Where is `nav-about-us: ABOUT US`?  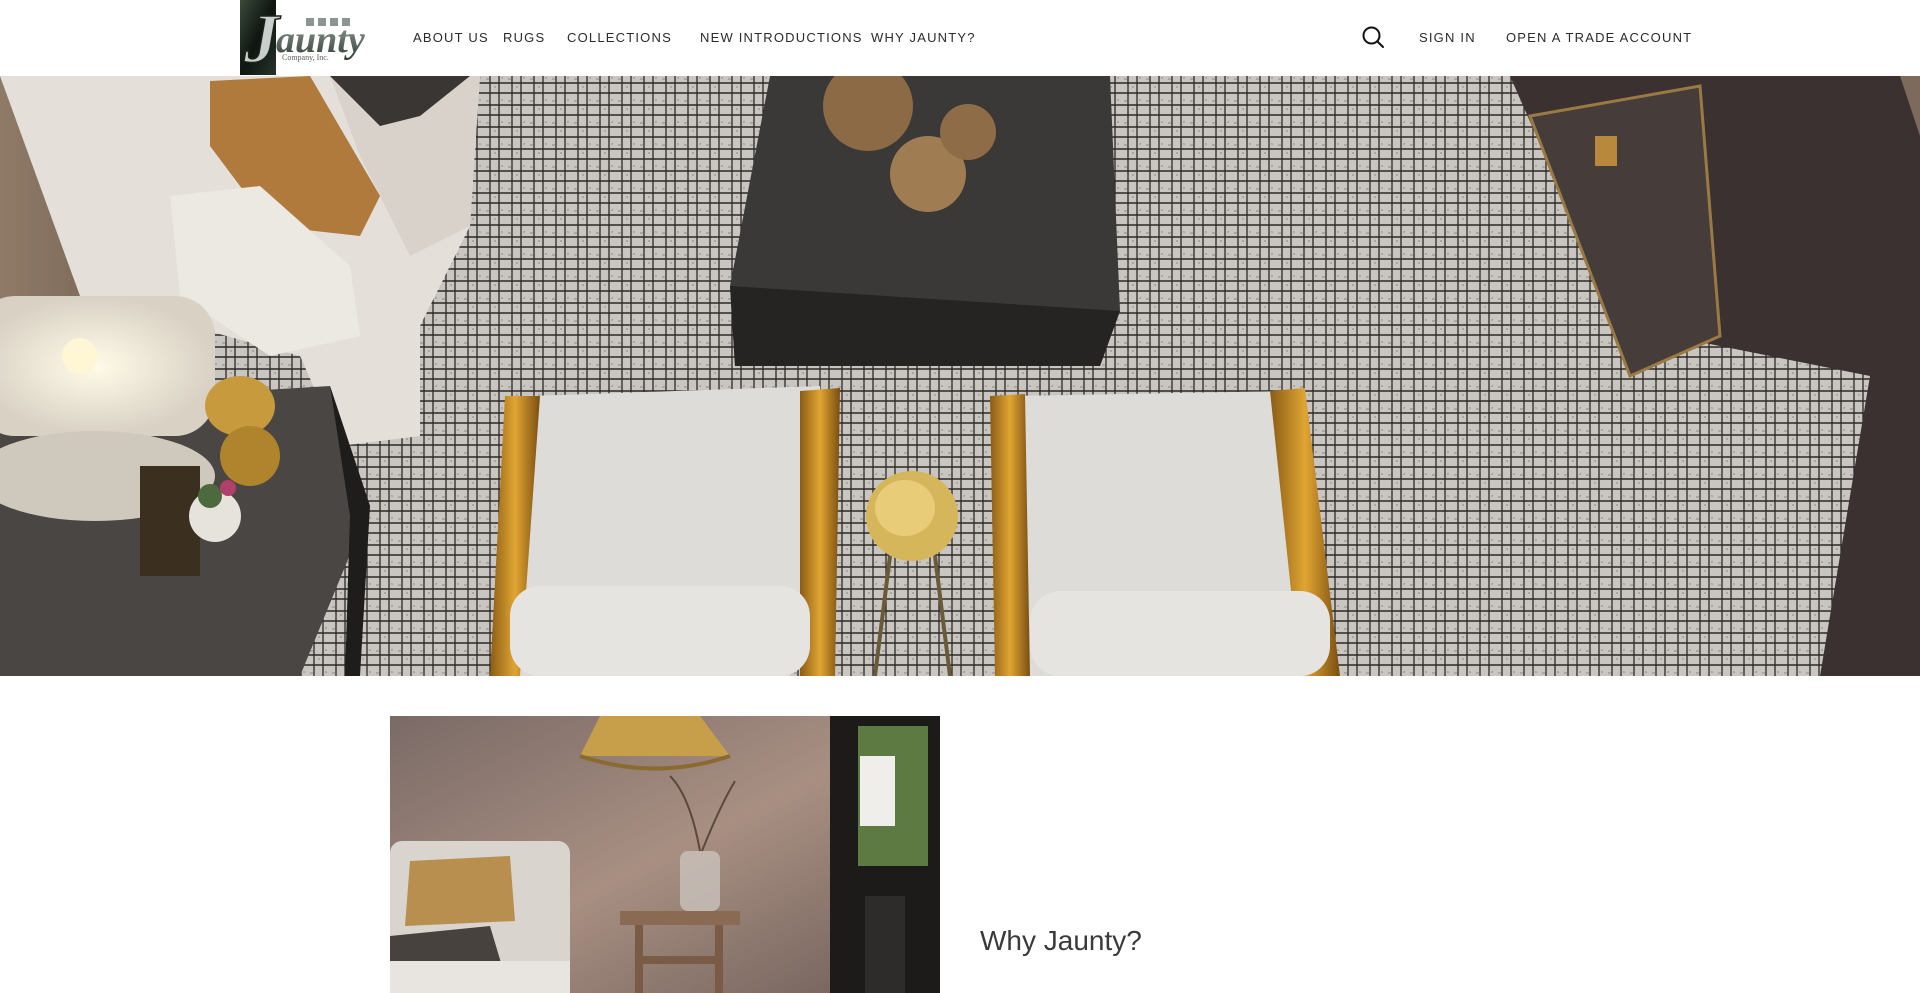 nav-about-us: ABOUT US is located at coordinates (451, 38).